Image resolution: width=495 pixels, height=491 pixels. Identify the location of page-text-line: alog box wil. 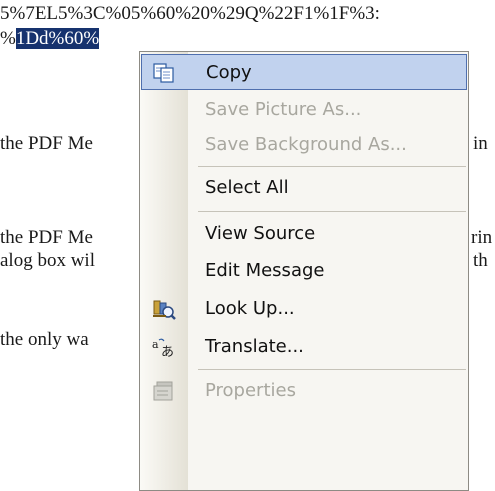
(47, 261).